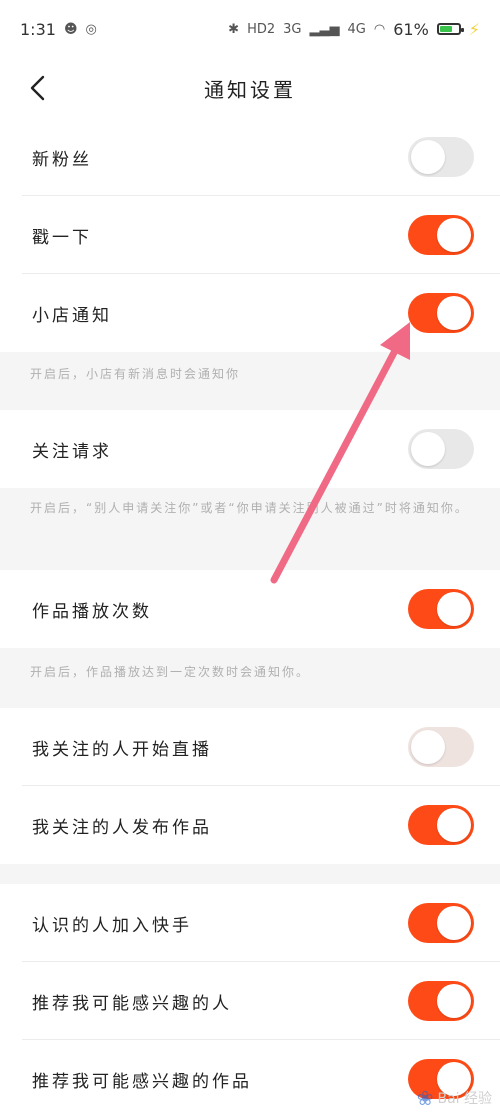  What do you see at coordinates (441, 825) in the screenshot?
I see `toggle-publish` at bounding box center [441, 825].